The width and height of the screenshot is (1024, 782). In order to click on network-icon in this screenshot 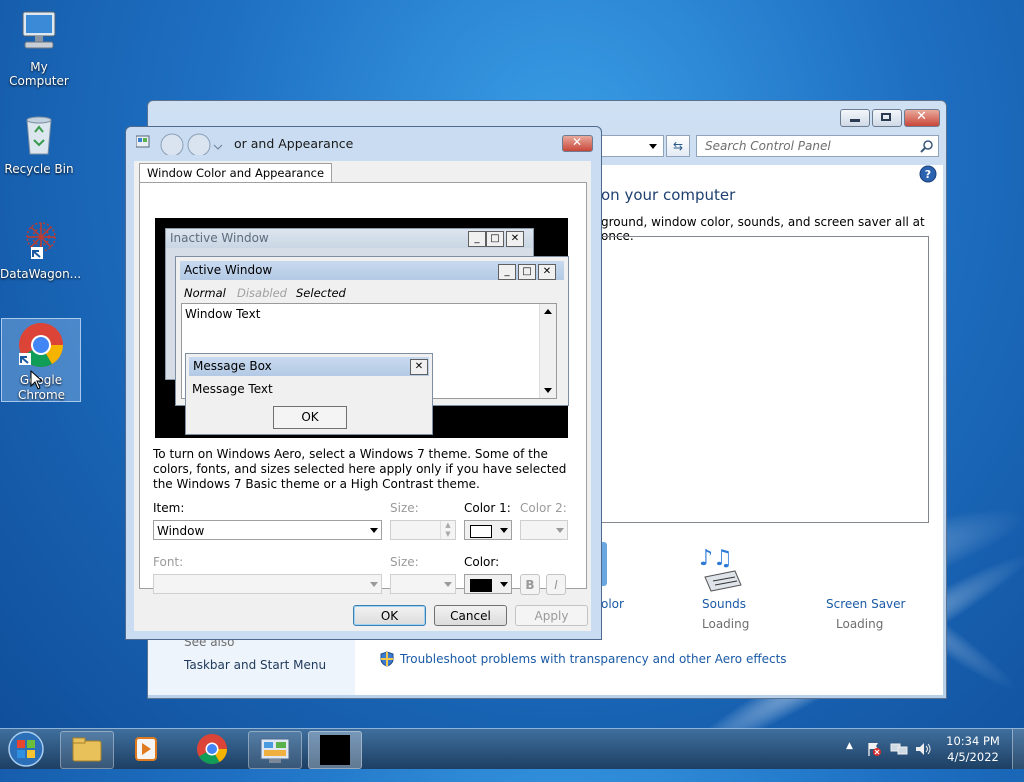, I will do `click(899, 749)`.